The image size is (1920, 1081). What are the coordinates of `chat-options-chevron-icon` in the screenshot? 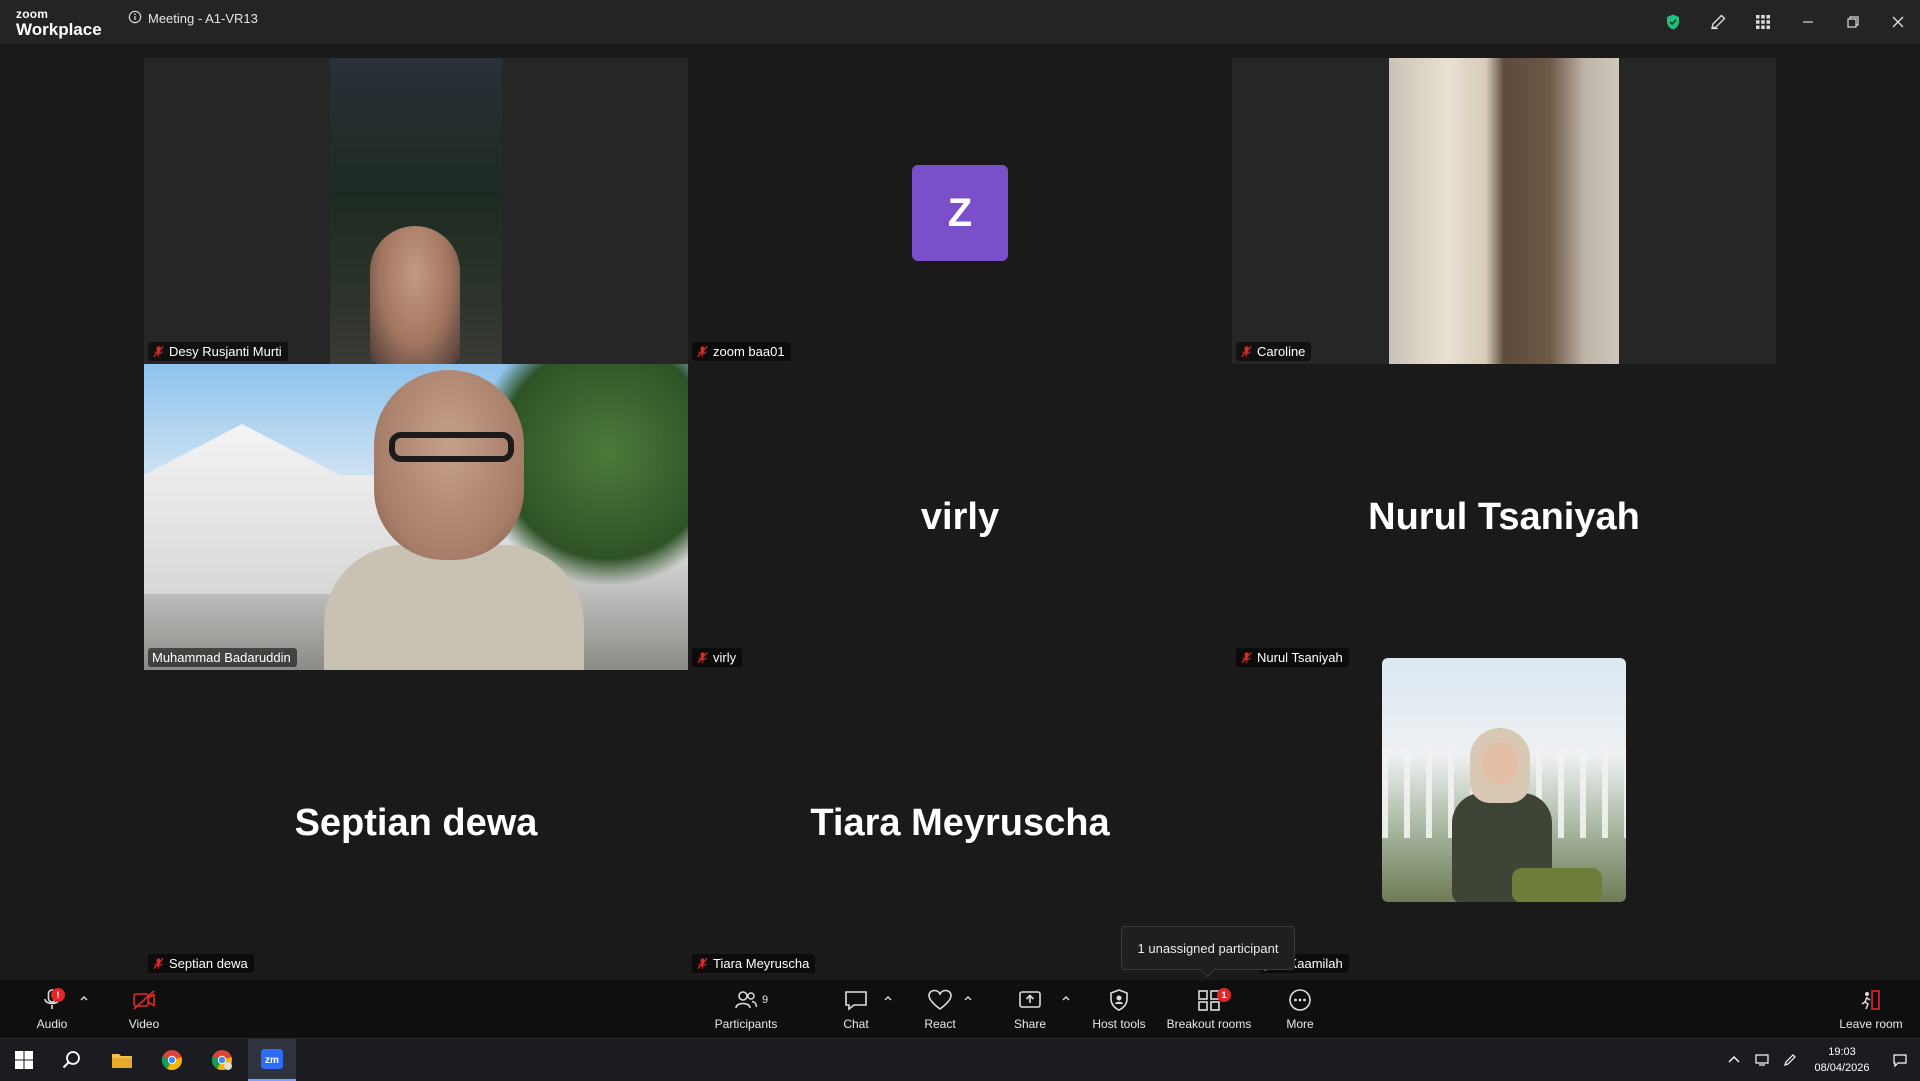 It's located at (888, 998).